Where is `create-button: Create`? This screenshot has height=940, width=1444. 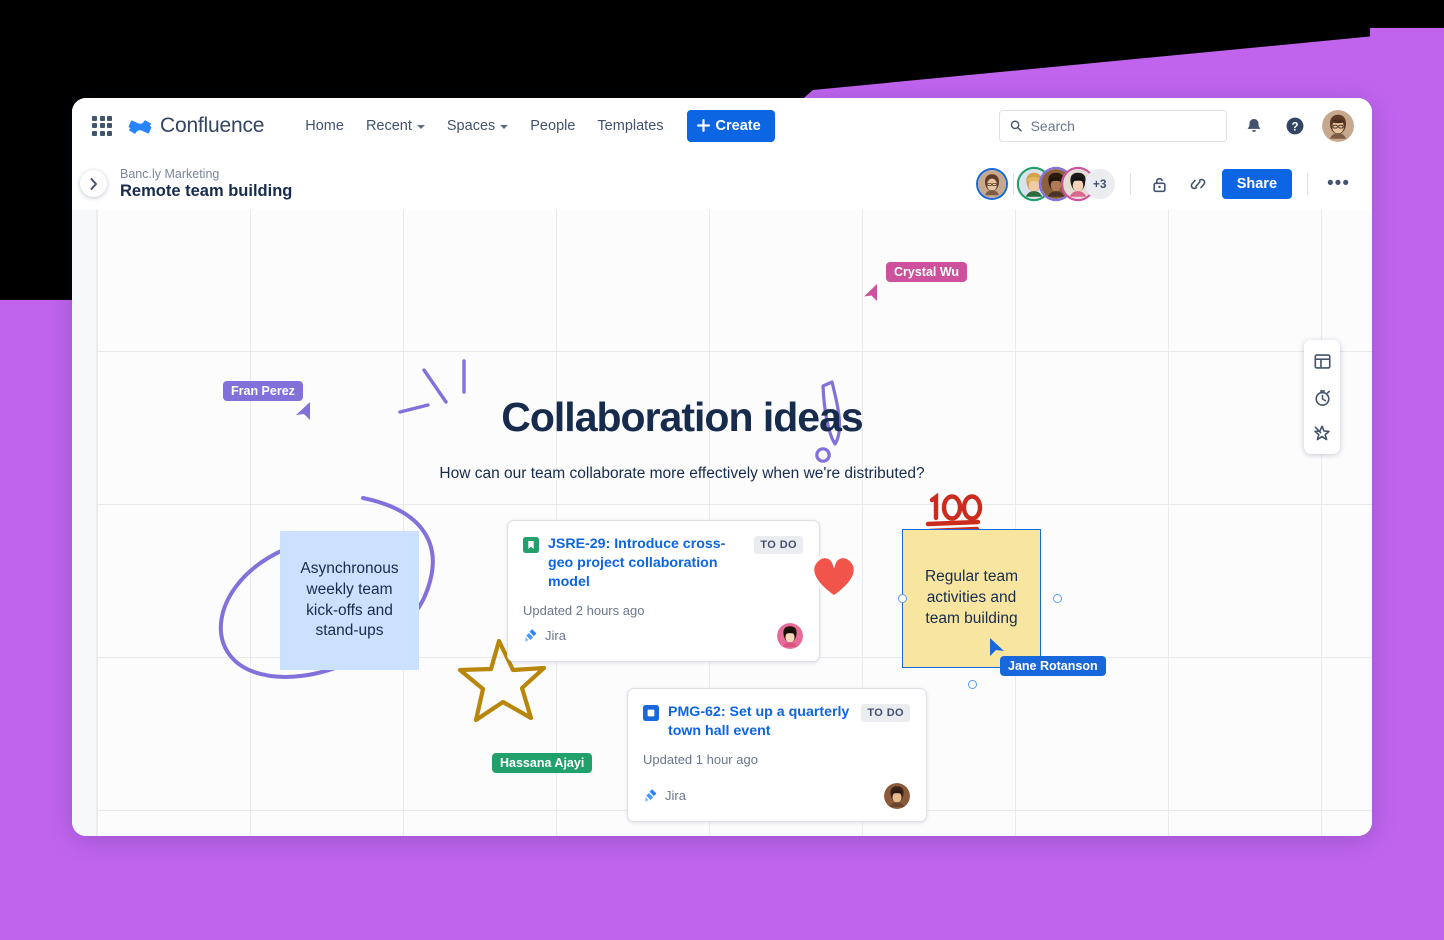
create-button: Create is located at coordinates (730, 125).